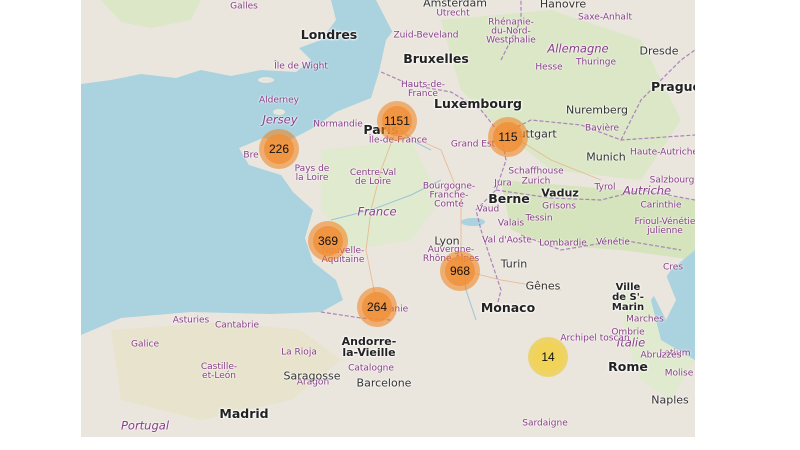 The height and width of the screenshot is (450, 800). I want to click on city-label-luxembourg: Luxembourg, so click(478, 103).